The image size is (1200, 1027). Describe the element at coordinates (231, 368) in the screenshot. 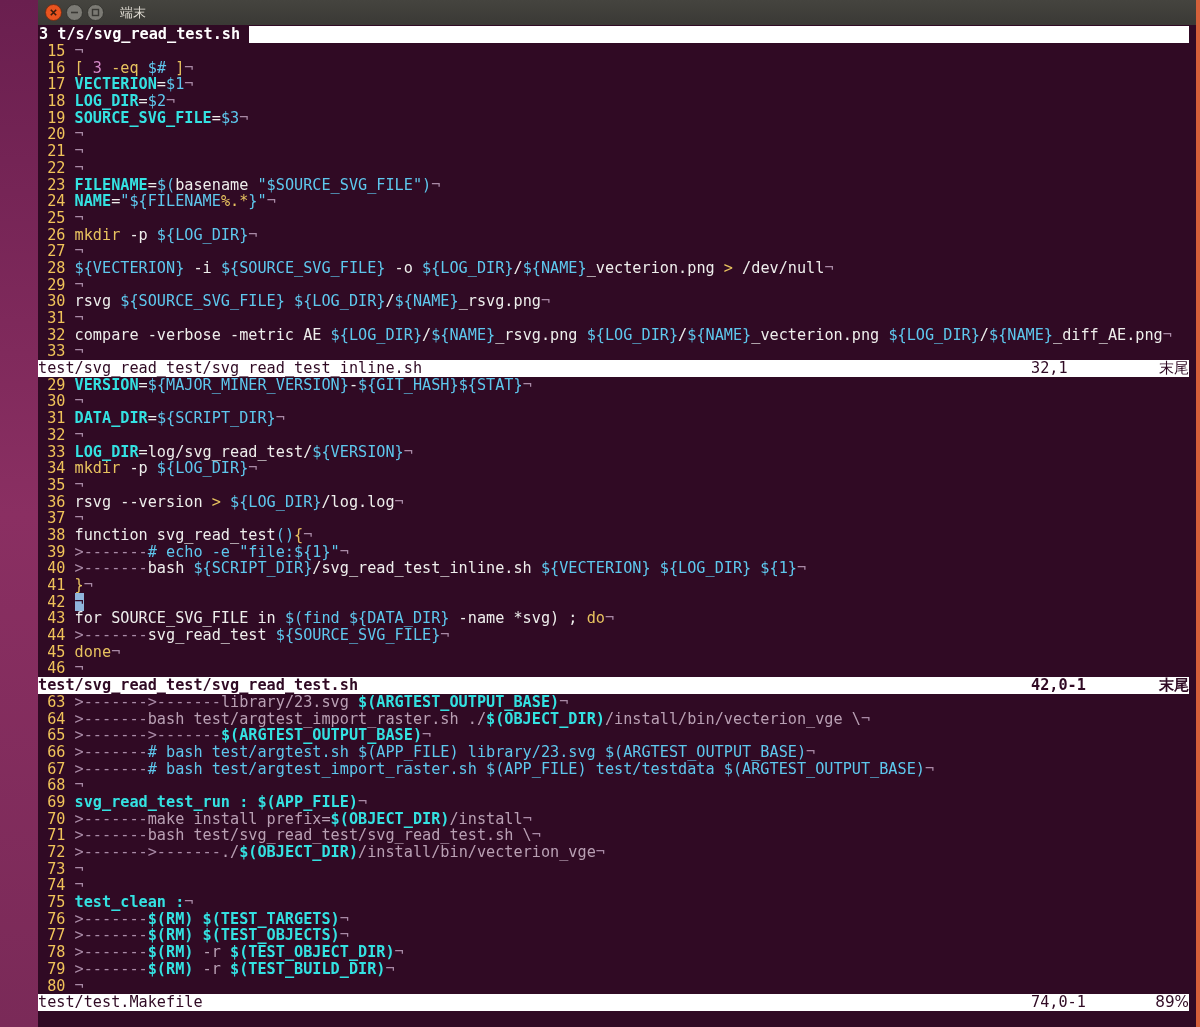

I see `file-name: test/svg_read_test/svg_read_test_inline.sh` at that location.